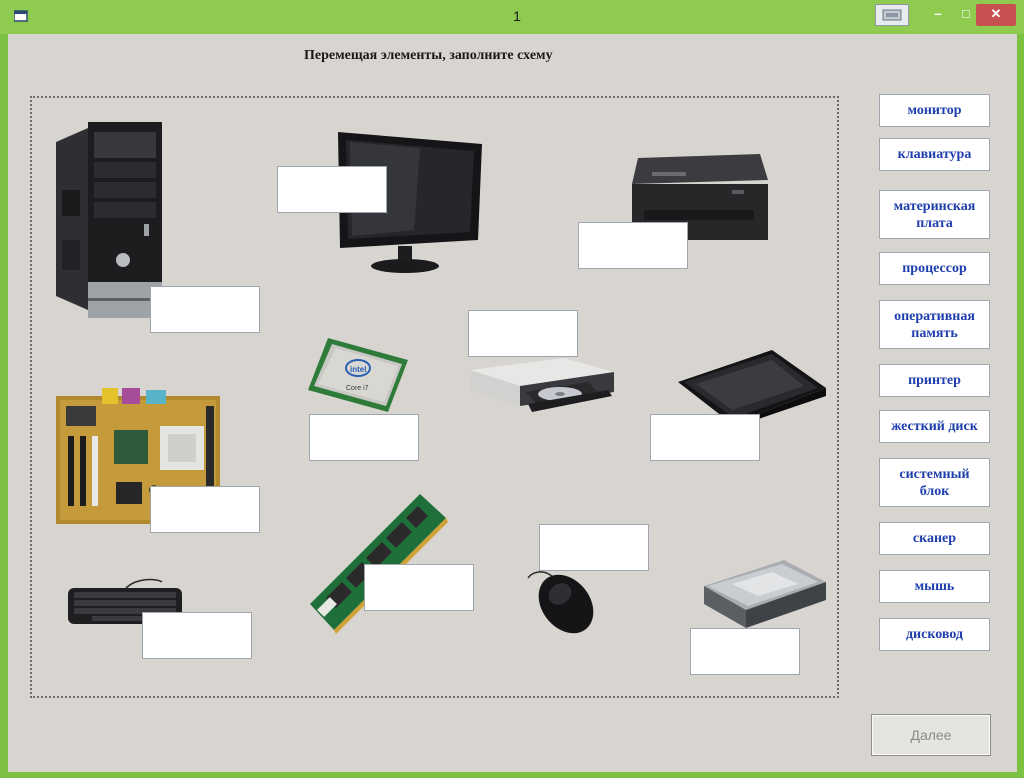  I want to click on minimize-button: –, so click(938, 15).